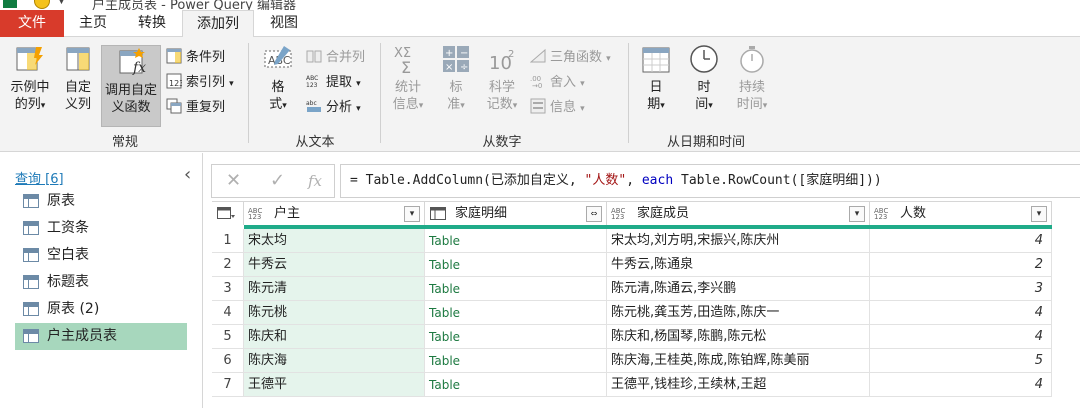 The height and width of the screenshot is (408, 1080). I want to click on query-item-selected: 户主成员表, so click(101, 336).